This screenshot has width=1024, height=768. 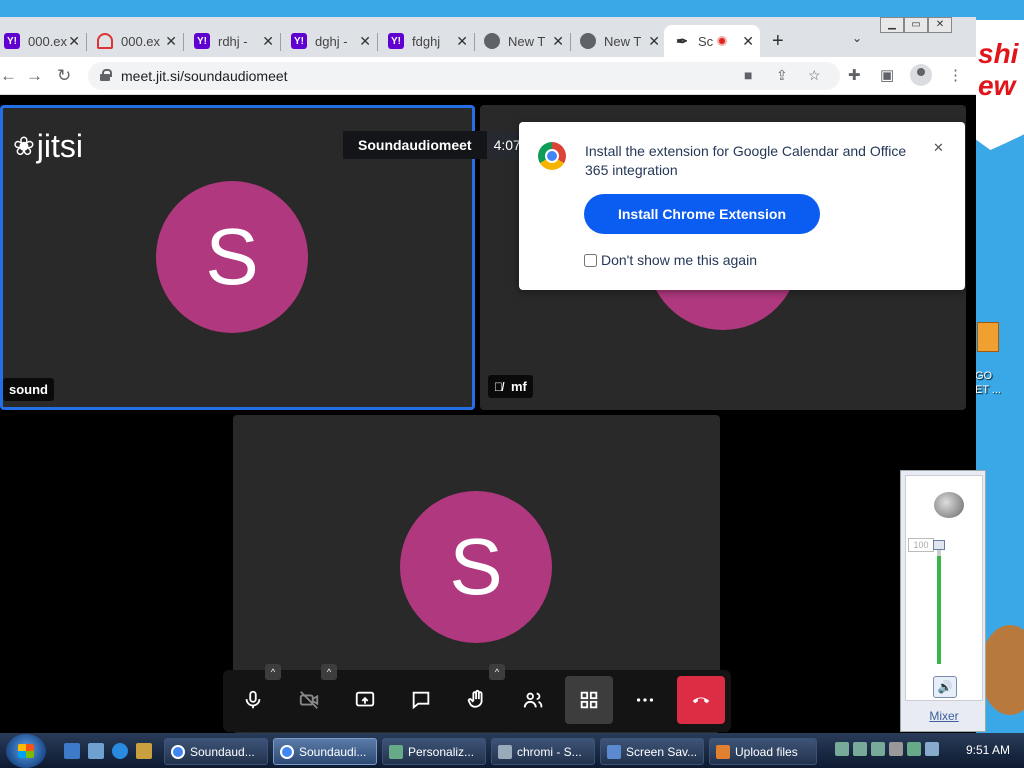 I want to click on participant-name-tag: 🎙̸ mf, so click(x=510, y=386).